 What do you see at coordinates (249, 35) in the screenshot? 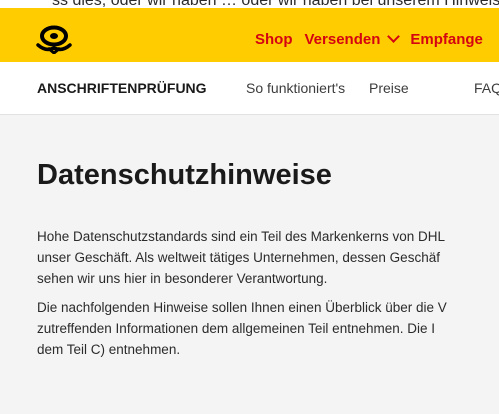
I see `site-header: Shop Versenden Empfange` at bounding box center [249, 35].